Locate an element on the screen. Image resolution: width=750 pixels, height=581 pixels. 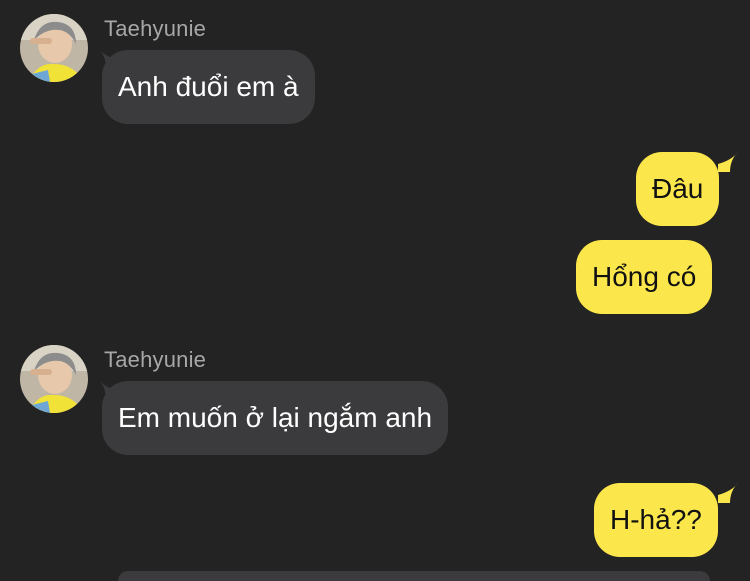
message-text: H-hả?? is located at coordinates (656, 519).